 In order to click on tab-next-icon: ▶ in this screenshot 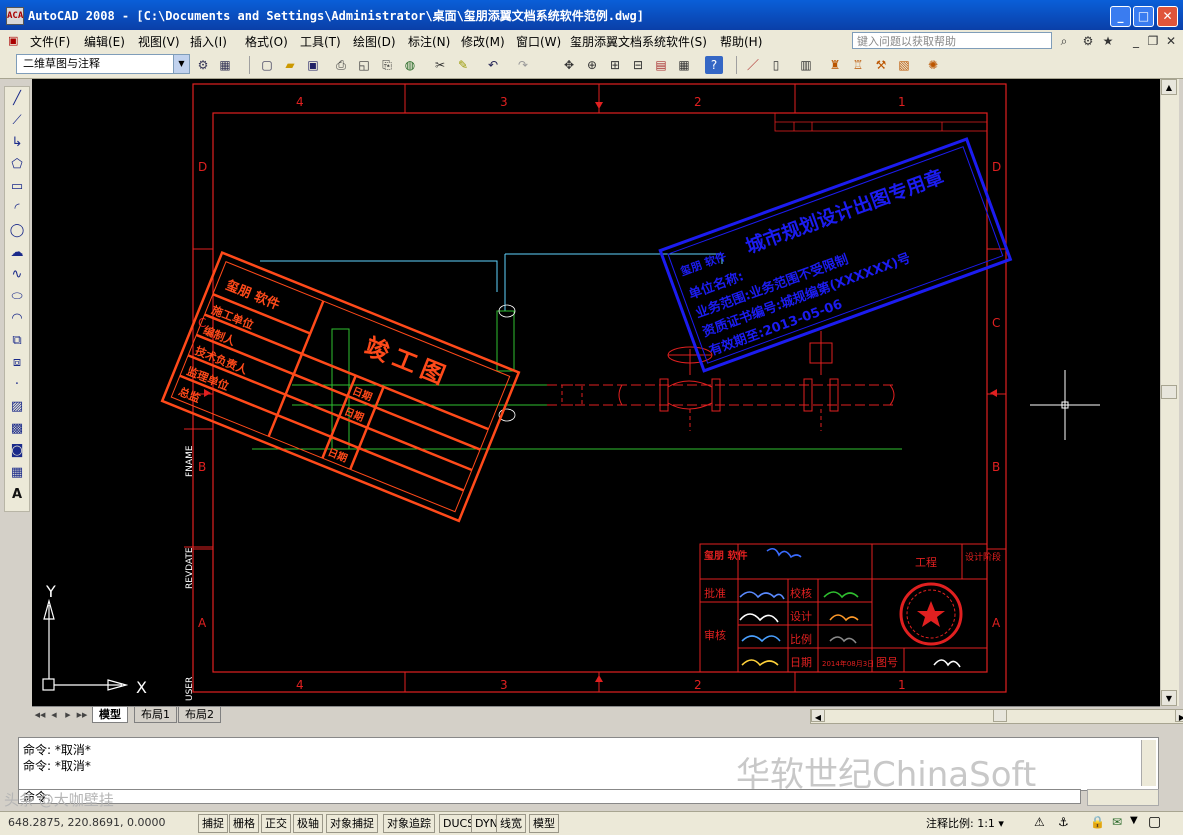, I will do `click(68, 715)`.